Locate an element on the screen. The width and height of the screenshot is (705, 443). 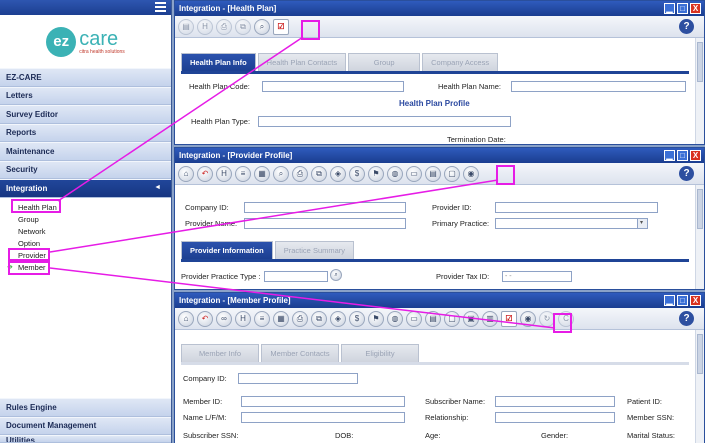
submenu-group: Group is located at coordinates (94, 220).